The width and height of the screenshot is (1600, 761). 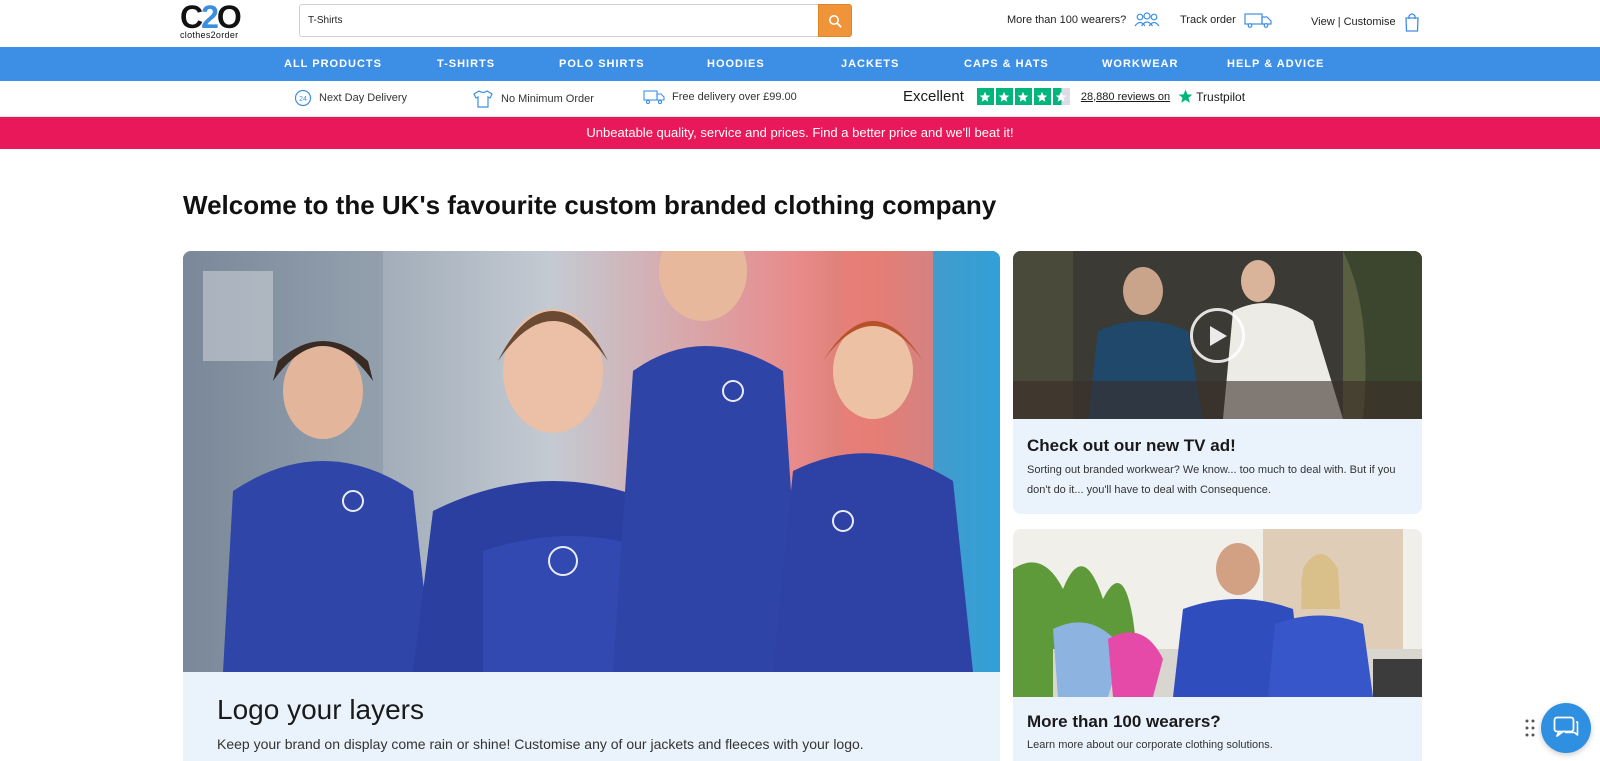 I want to click on usp-next-day: 24 Next Day Delivery, so click(x=350, y=98).